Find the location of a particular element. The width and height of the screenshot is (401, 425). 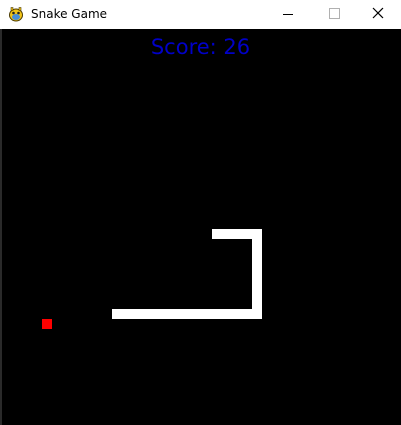

minimize-button is located at coordinates (288, 14).